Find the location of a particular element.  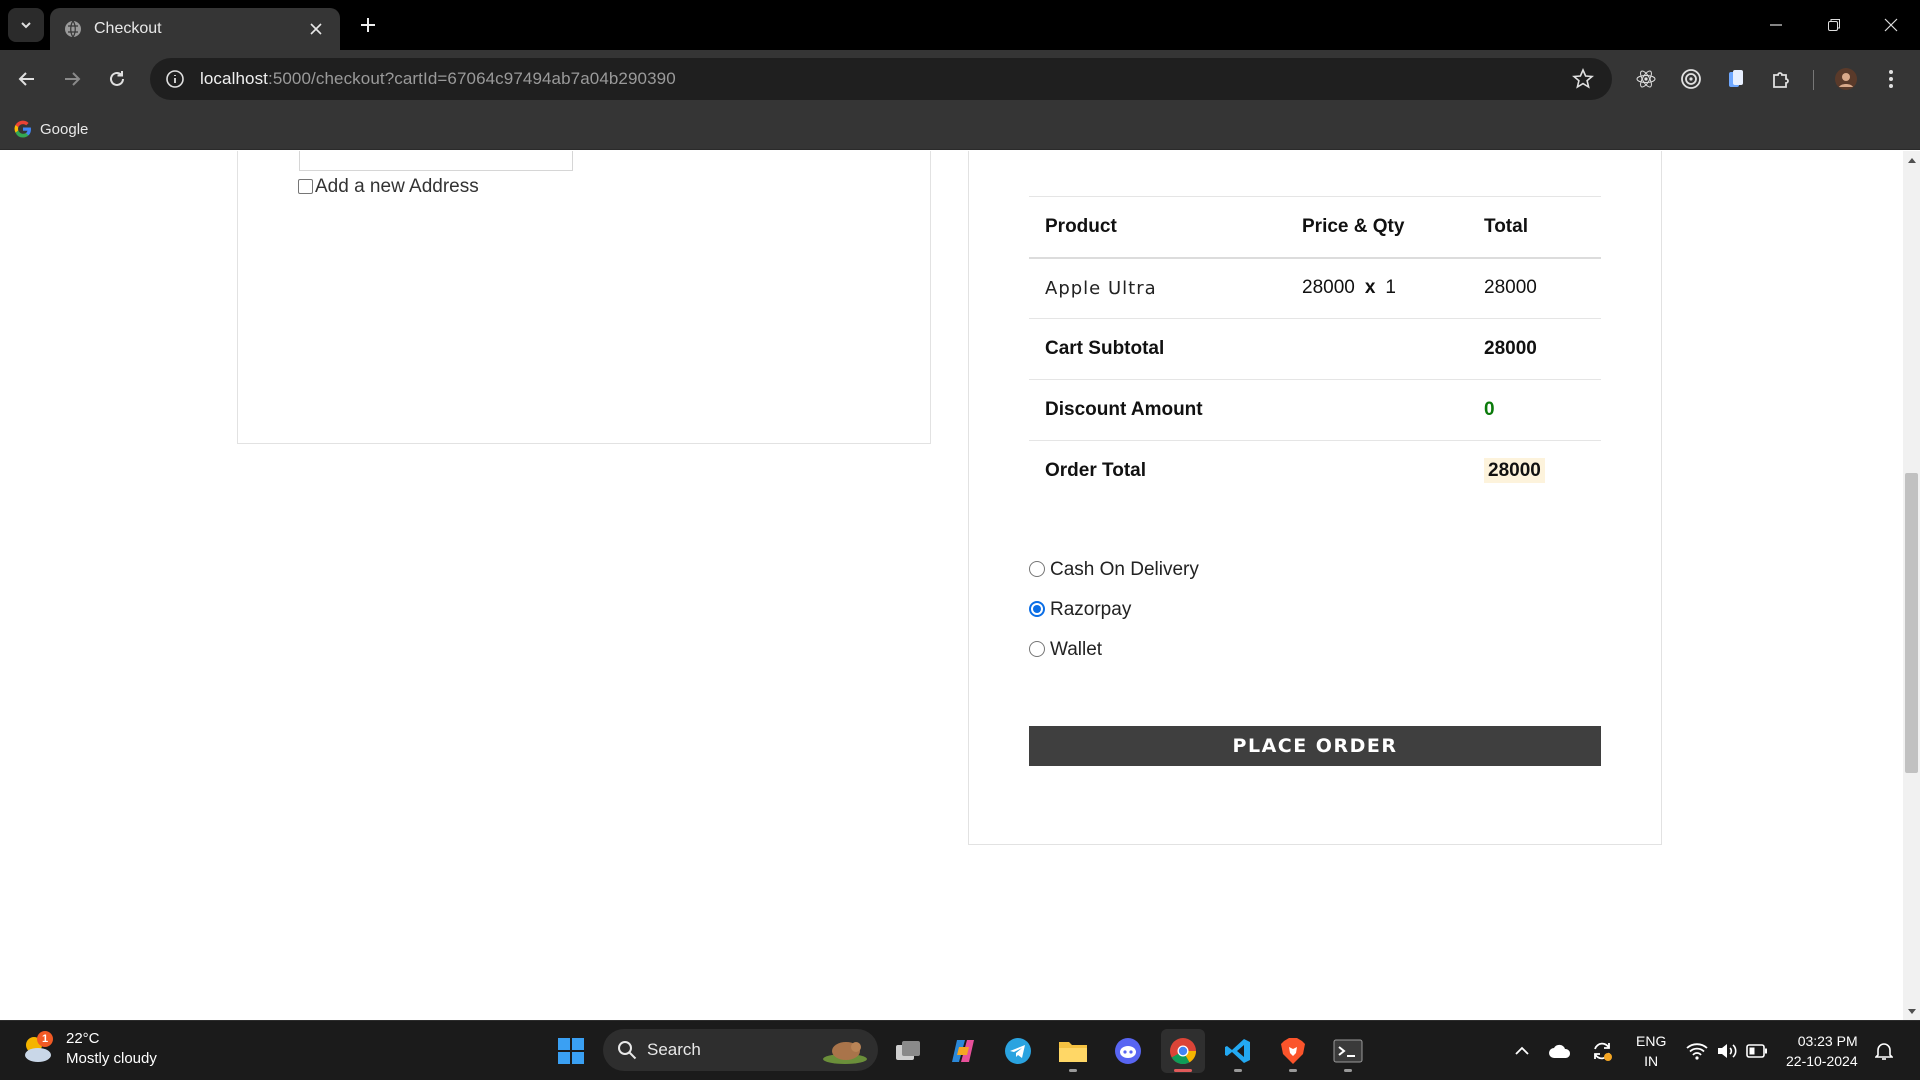

taskbar-telegram is located at coordinates (1018, 1051).